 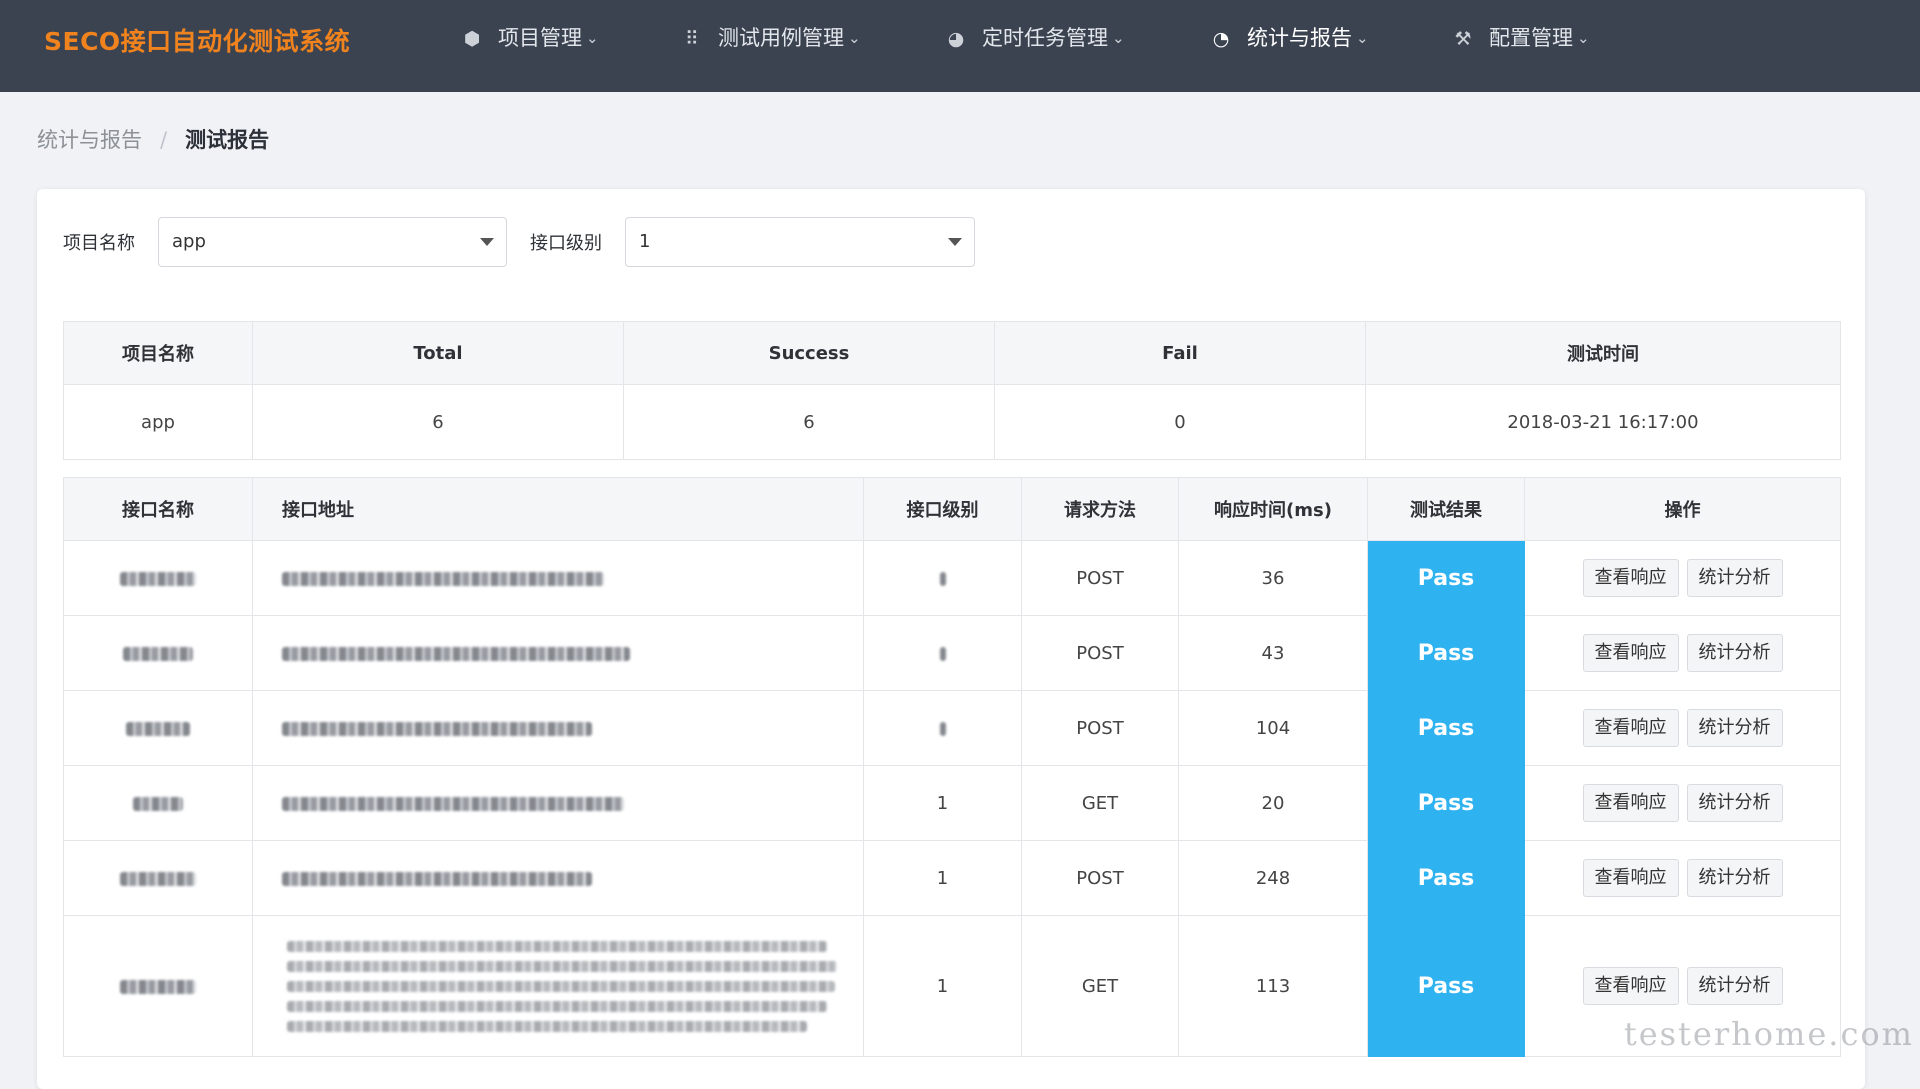 What do you see at coordinates (158, 353) in the screenshot?
I see `summary-header-project: 项目名称` at bounding box center [158, 353].